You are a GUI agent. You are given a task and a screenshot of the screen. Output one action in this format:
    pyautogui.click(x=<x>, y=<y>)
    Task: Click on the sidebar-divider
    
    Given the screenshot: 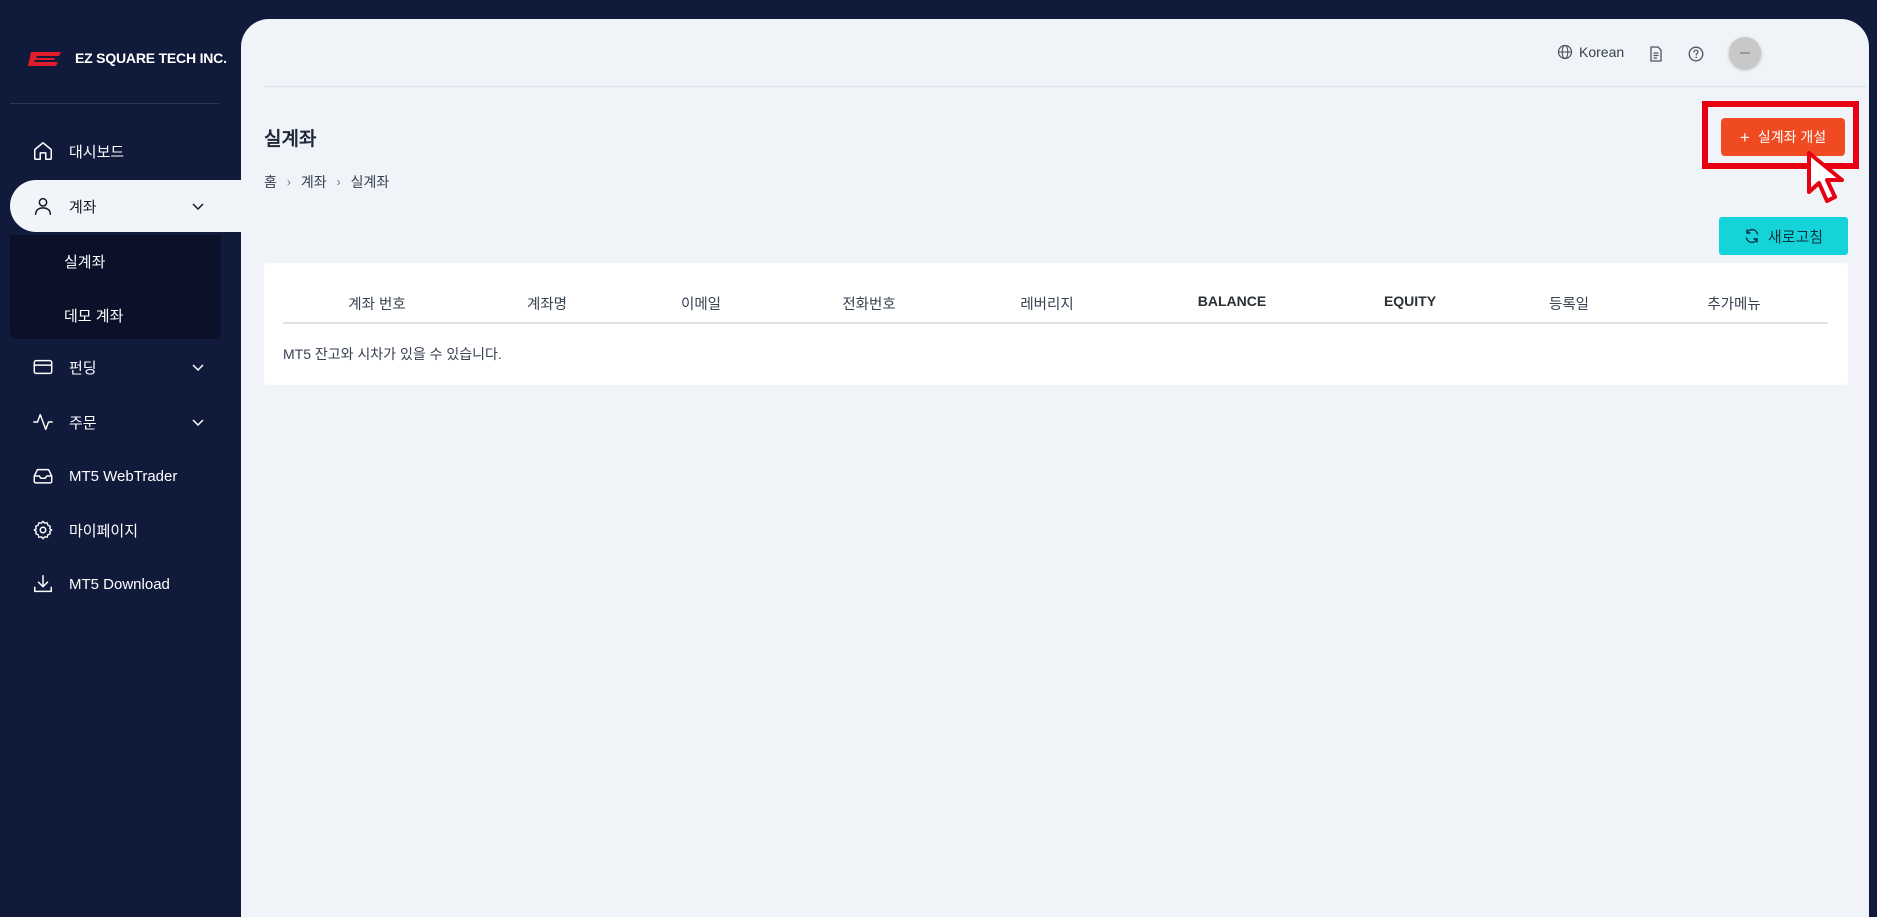 What is the action you would take?
    pyautogui.click(x=114, y=103)
    